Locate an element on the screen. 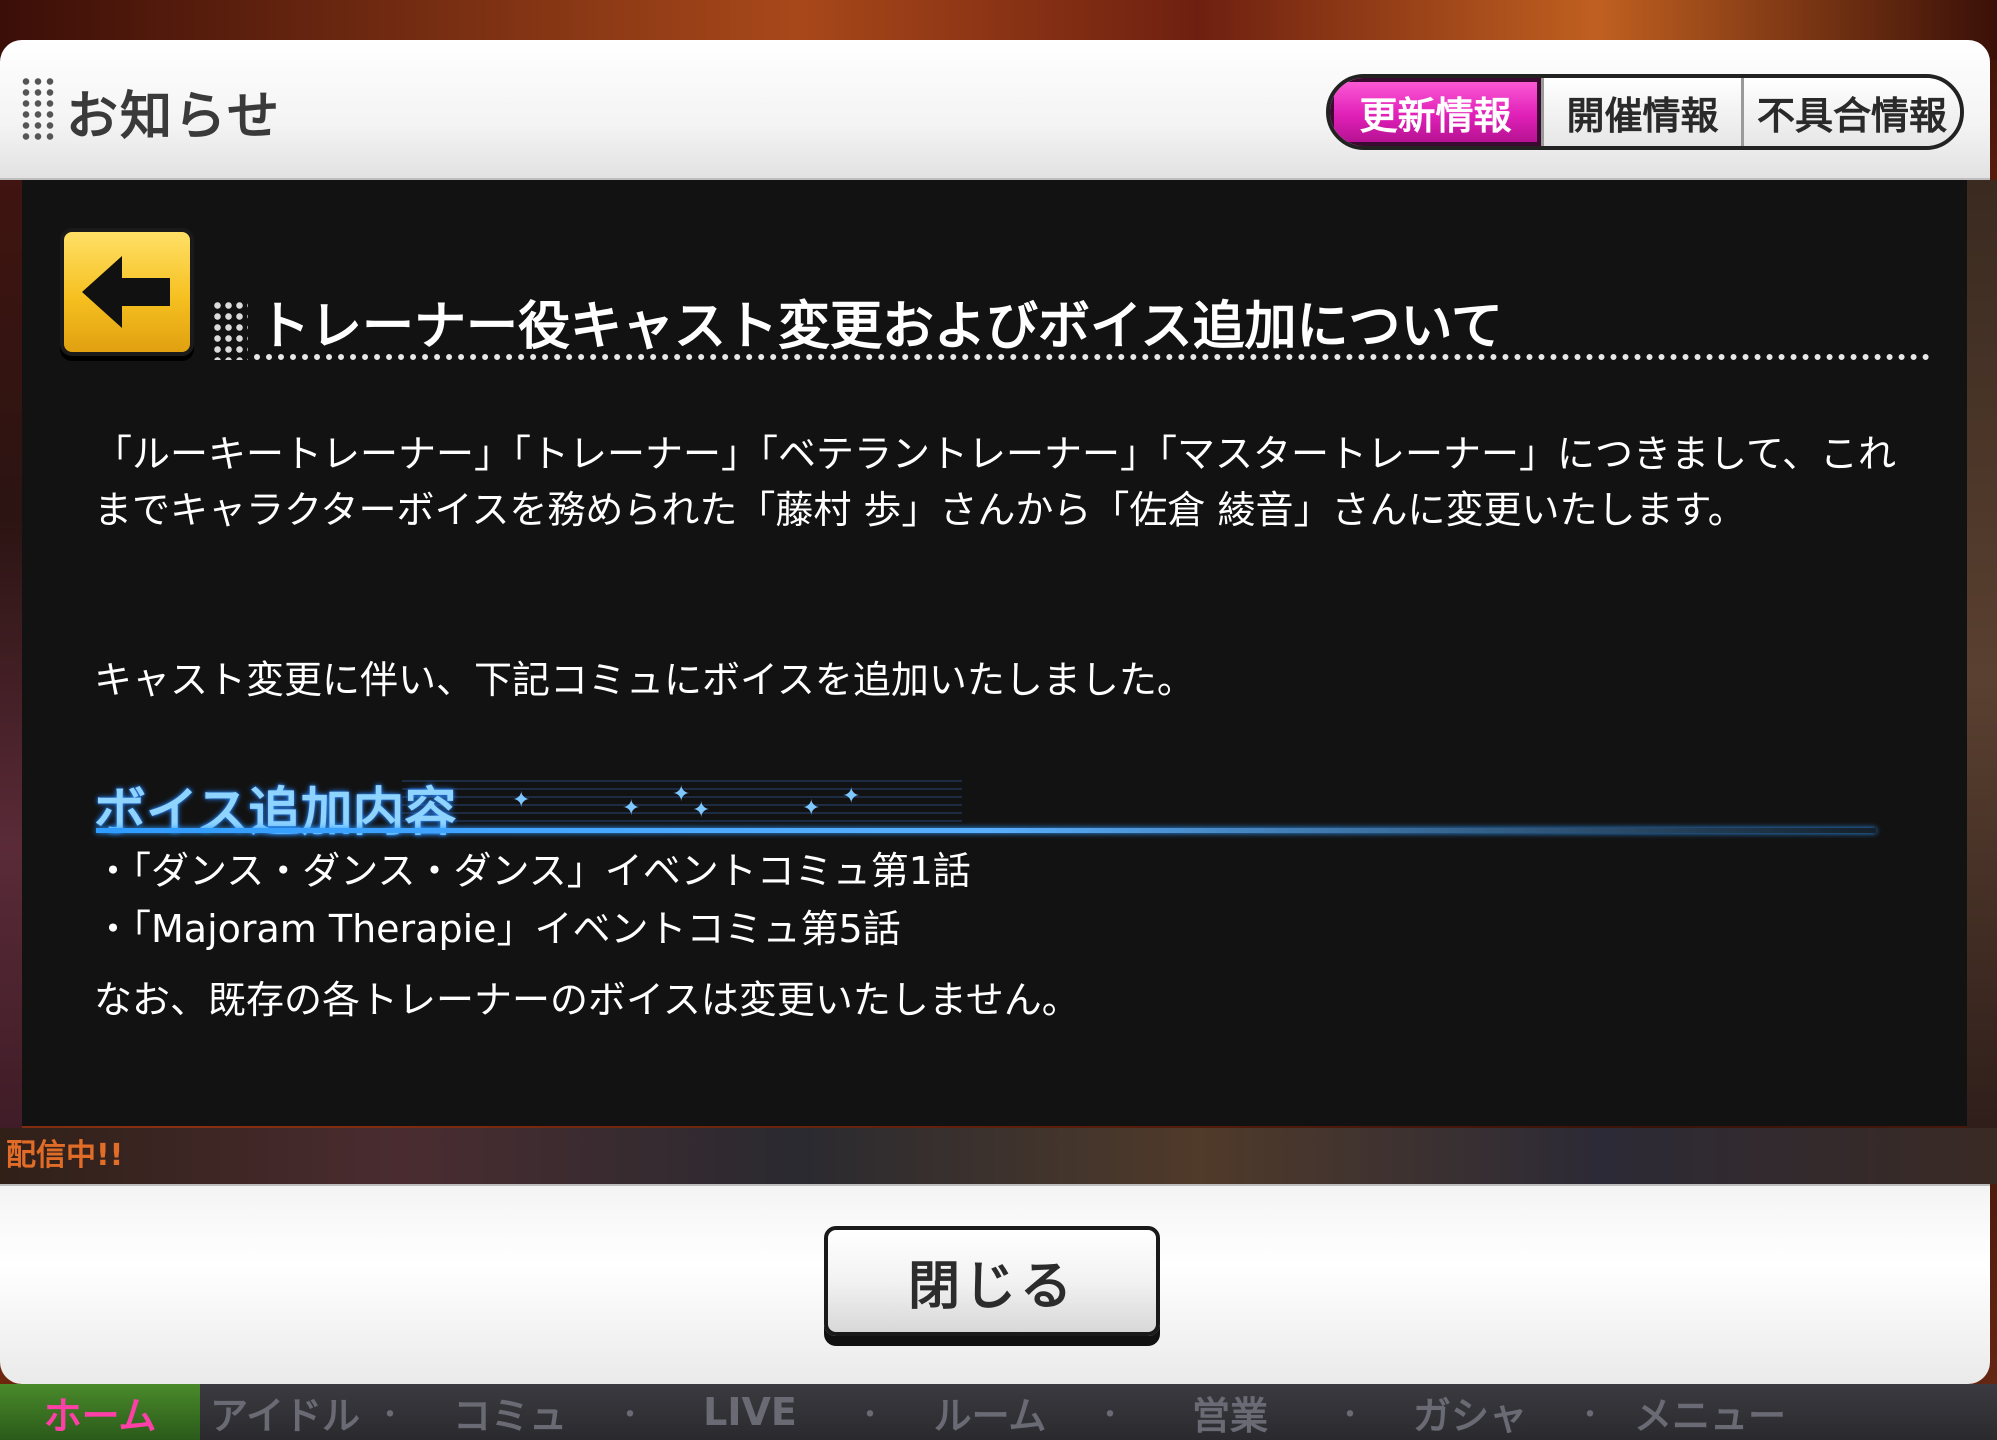  back-button is located at coordinates (127, 292).